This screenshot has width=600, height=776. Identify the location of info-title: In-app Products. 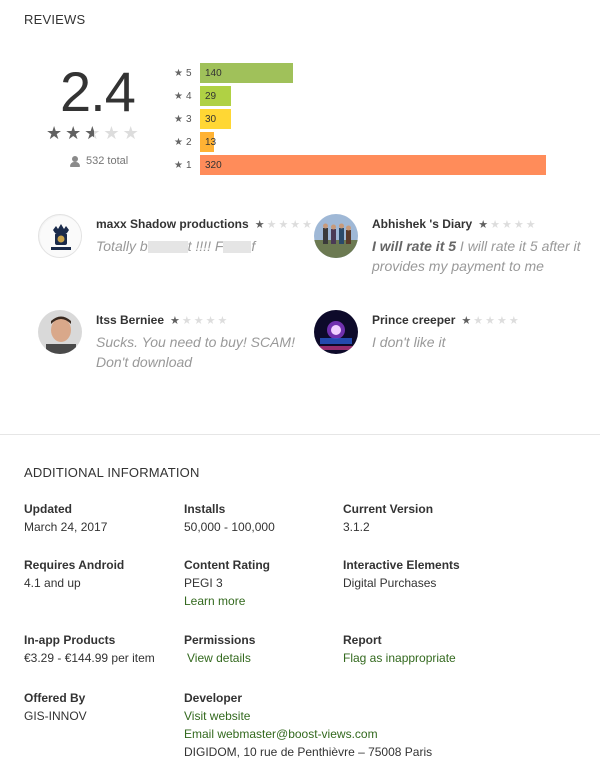
(70, 640).